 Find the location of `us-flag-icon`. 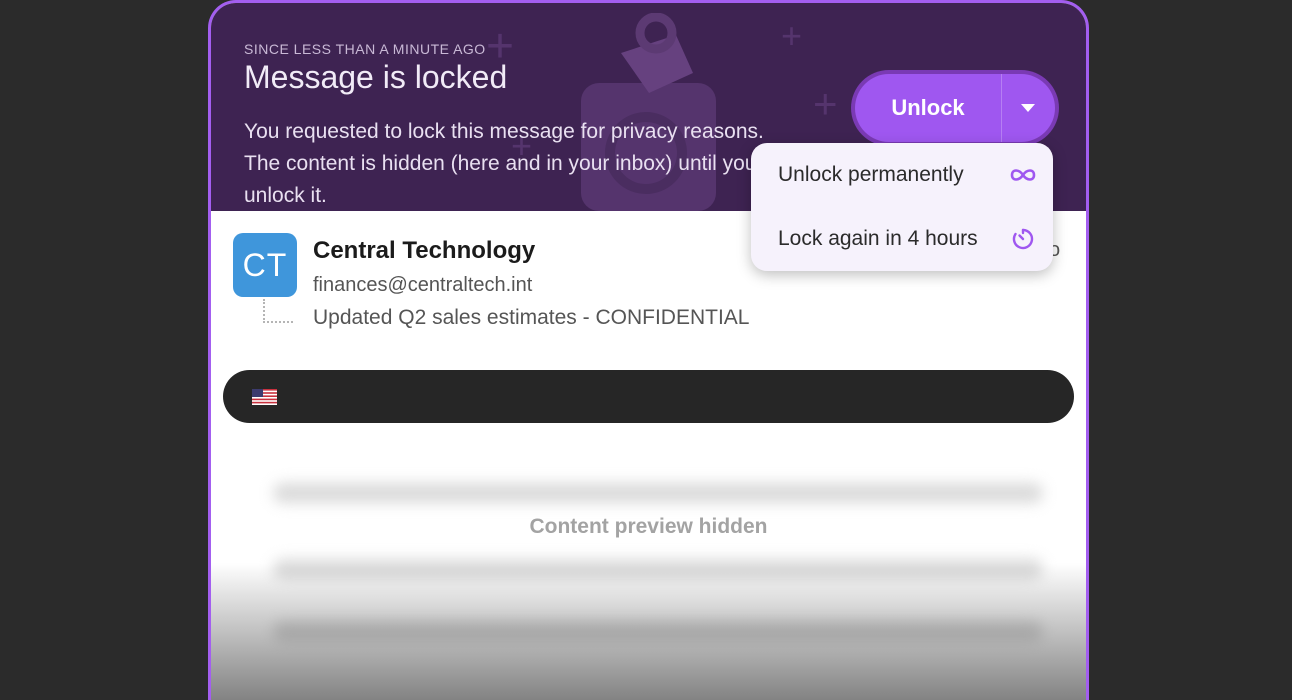

us-flag-icon is located at coordinates (264, 397).